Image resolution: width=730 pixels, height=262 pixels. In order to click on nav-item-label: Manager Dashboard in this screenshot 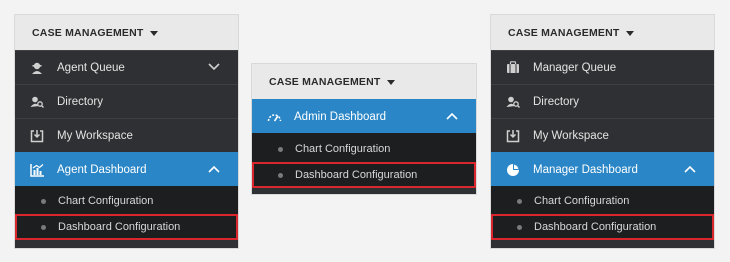, I will do `click(585, 169)`.